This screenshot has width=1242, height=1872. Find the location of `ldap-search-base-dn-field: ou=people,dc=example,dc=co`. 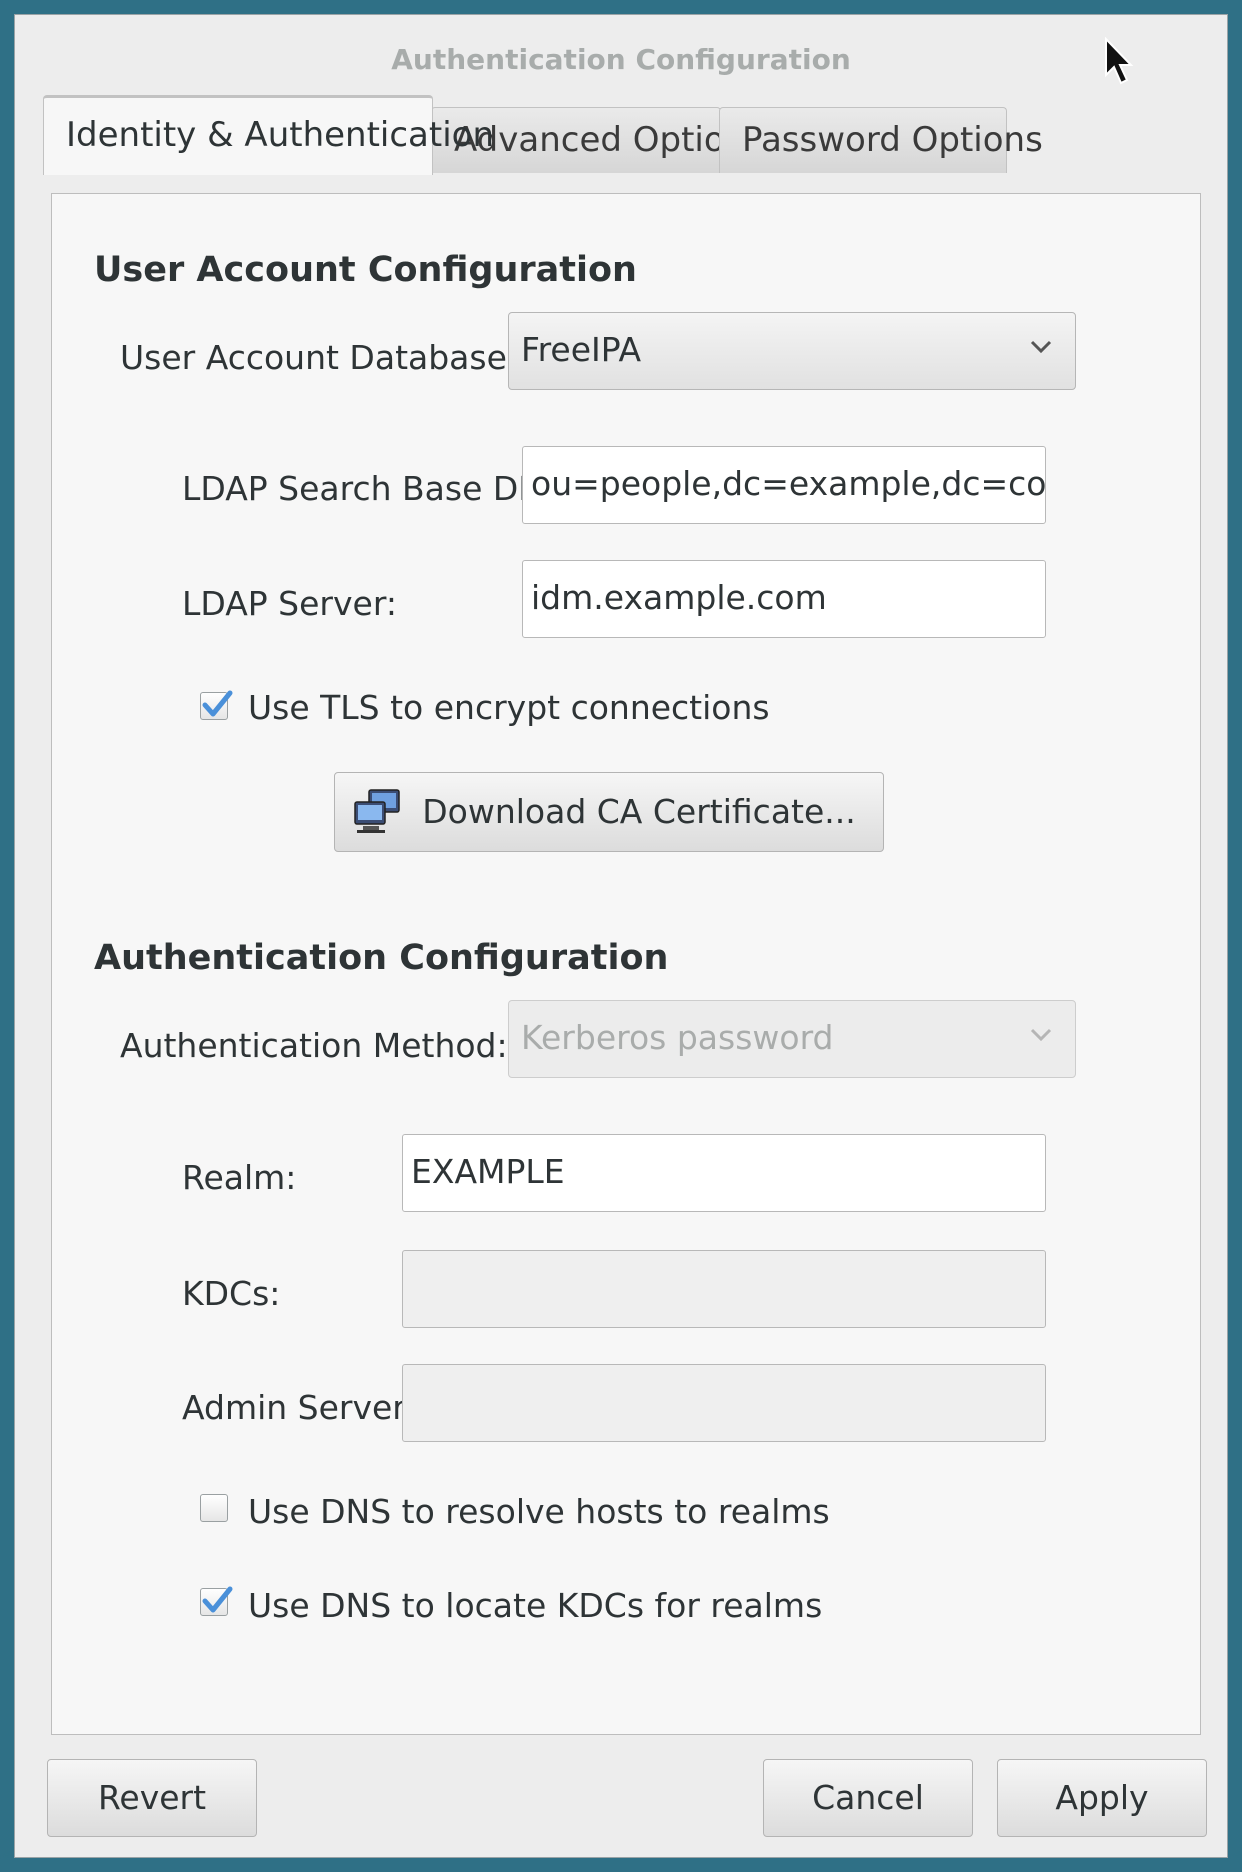

ldap-search-base-dn-field: ou=people,dc=example,dc=co is located at coordinates (784, 485).